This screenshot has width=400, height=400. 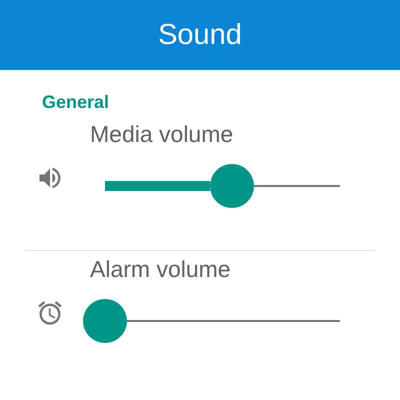 What do you see at coordinates (161, 270) in the screenshot?
I see `setting-label: Alarm volume` at bounding box center [161, 270].